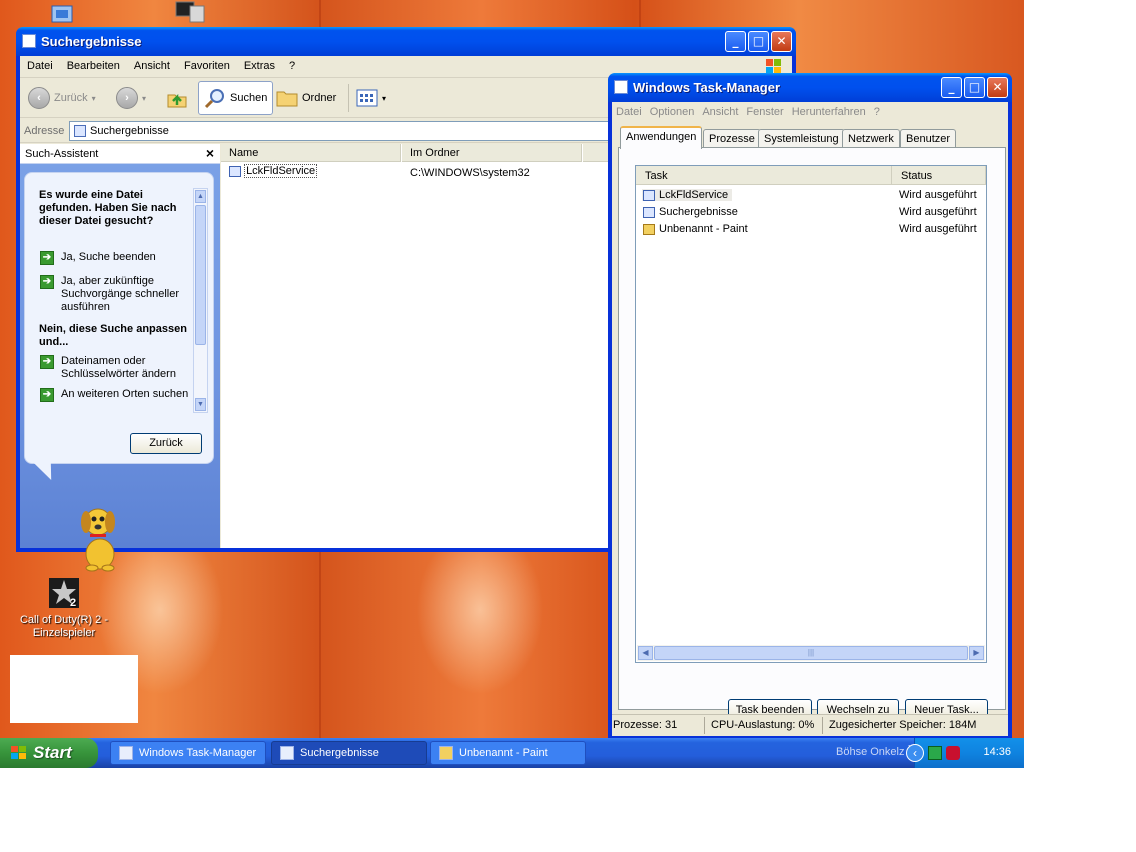 This screenshot has height=852, width=1136. Describe the element at coordinates (40, 66) in the screenshot. I see `menu-datei: Datei` at that location.